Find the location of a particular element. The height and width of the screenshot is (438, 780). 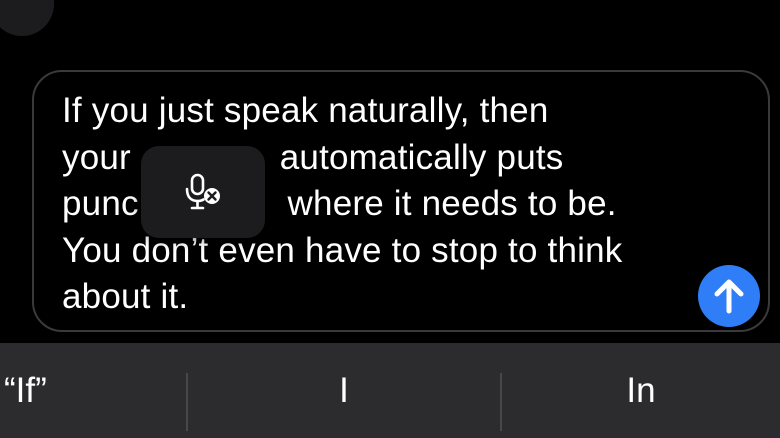

suggestion-3: In is located at coordinates (641, 390).